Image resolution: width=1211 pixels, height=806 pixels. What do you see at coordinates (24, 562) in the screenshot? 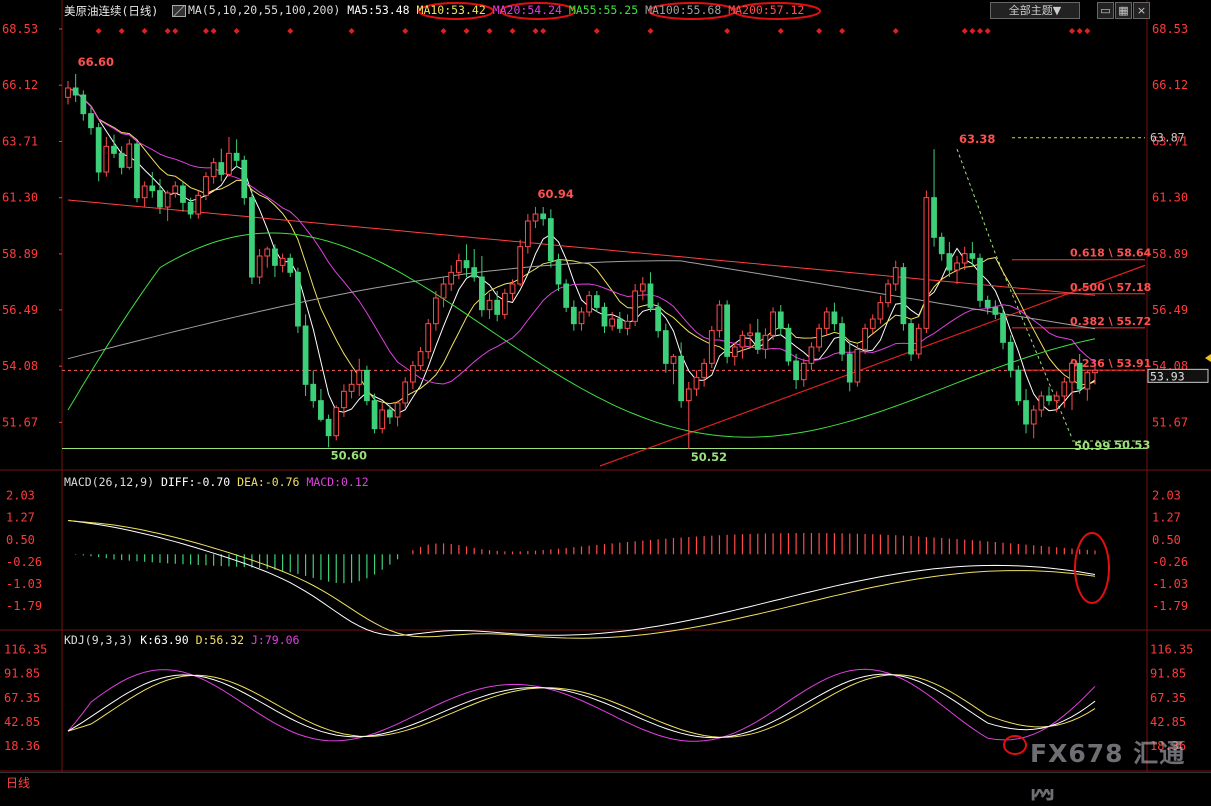
I see `macd-y-tick-left: -0.26` at bounding box center [24, 562].